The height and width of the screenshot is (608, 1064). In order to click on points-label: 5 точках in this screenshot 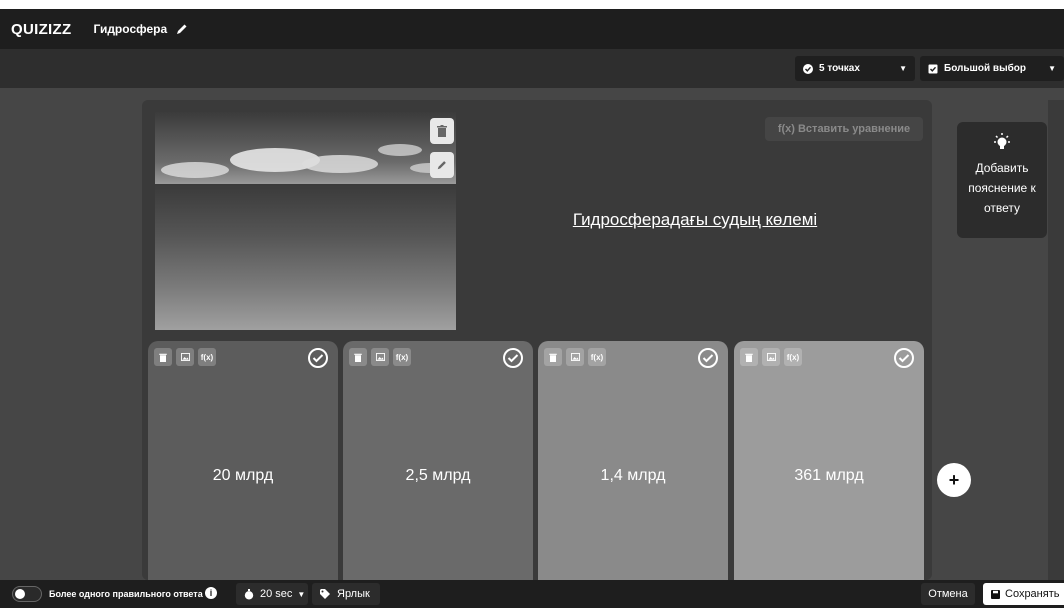, I will do `click(839, 68)`.